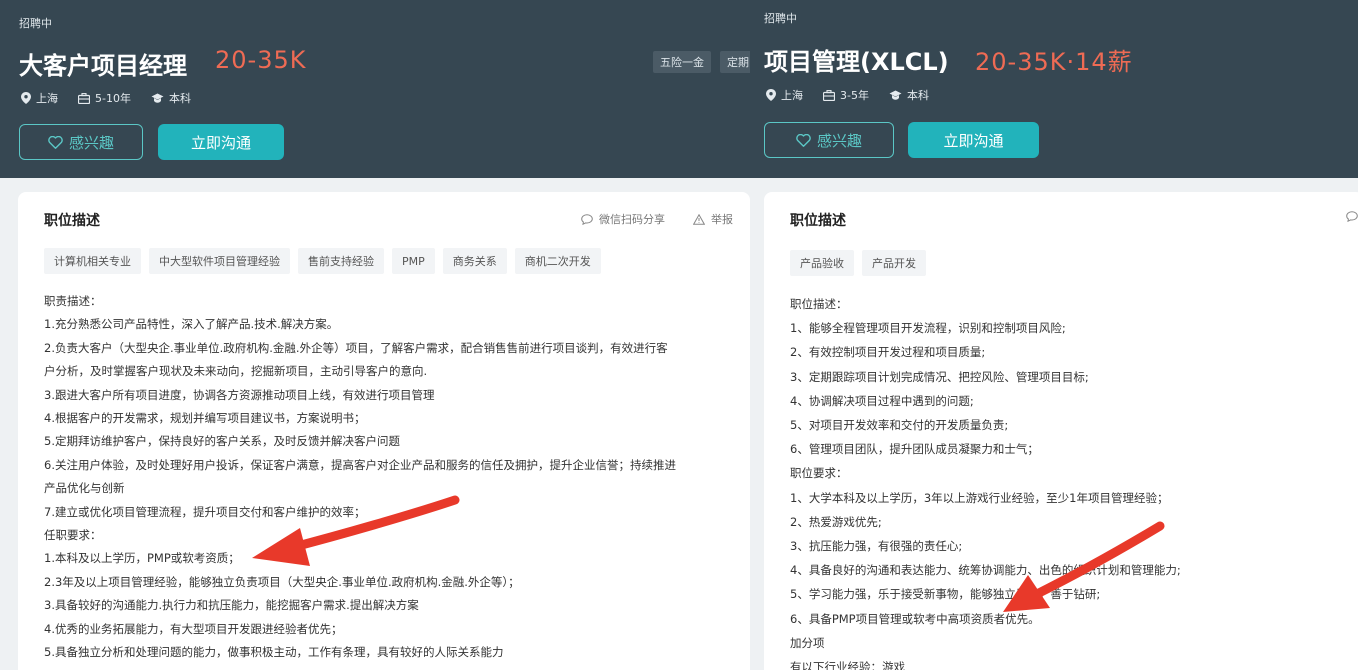 The height and width of the screenshot is (670, 1358). Describe the element at coordinates (142, 558) in the screenshot. I see `description-line: 1.本科及以上学历，PMP或软考资质；` at that location.